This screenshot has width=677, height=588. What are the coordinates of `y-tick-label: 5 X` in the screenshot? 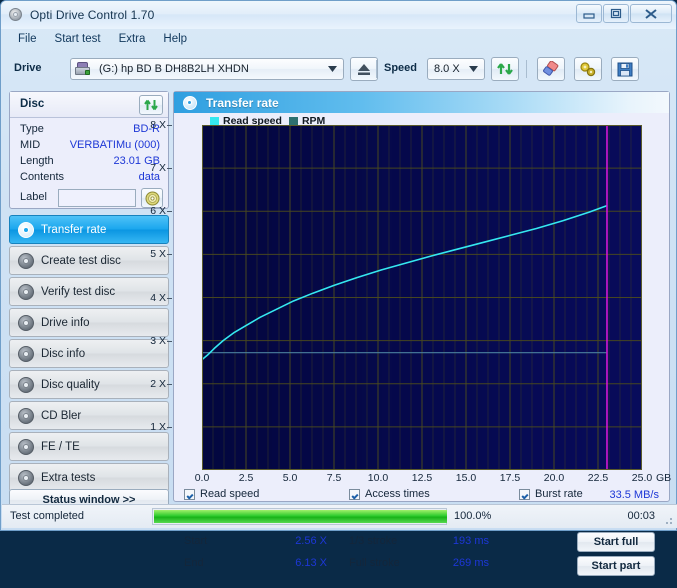 It's located at (158, 254).